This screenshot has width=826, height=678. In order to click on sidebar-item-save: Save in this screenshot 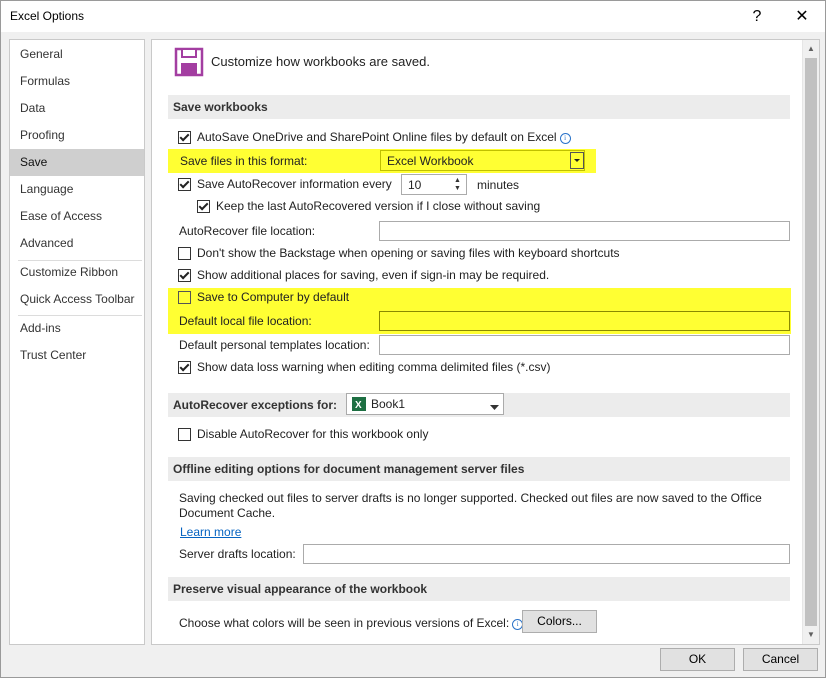, I will do `click(77, 162)`.